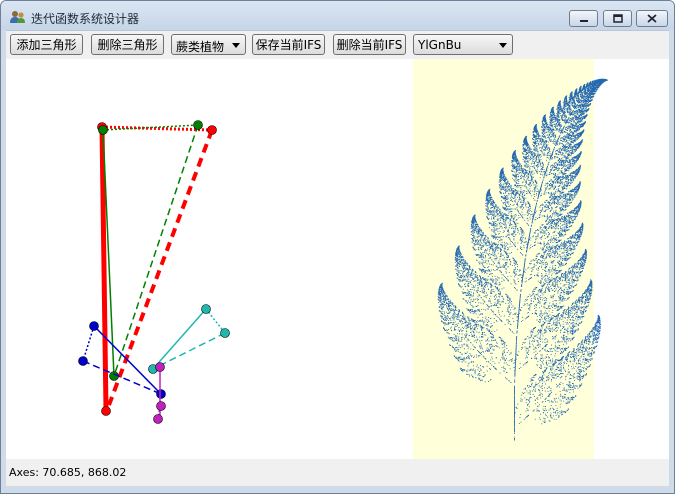 The image size is (675, 494). What do you see at coordinates (337, 489) in the screenshot?
I see `window-bottom-border` at bounding box center [337, 489].